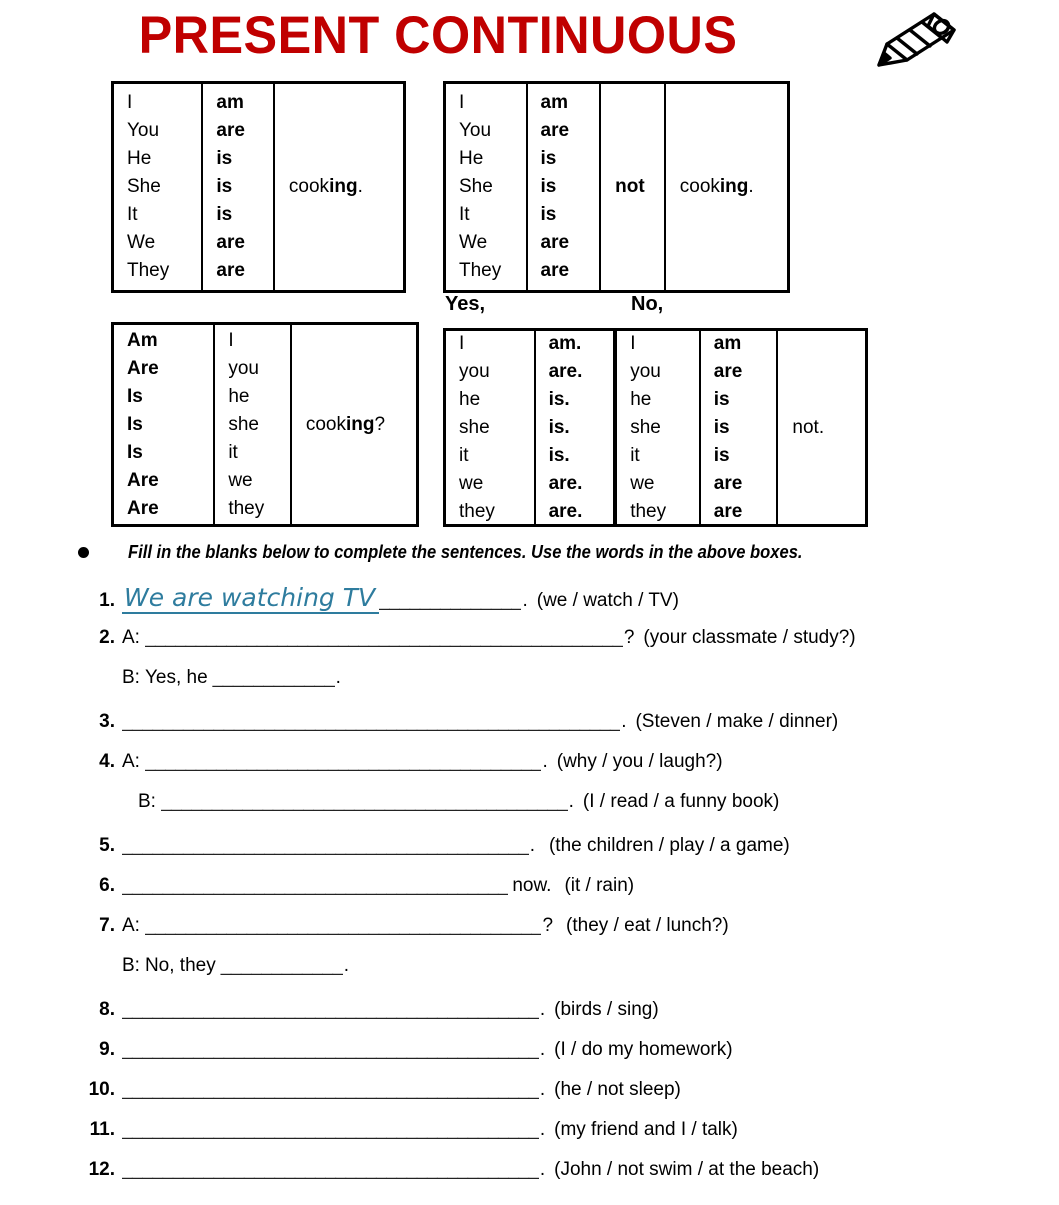 This screenshot has width=1059, height=1205. What do you see at coordinates (749, 637) in the screenshot?
I see `exercise-cue: (your classmate / study?)` at bounding box center [749, 637].